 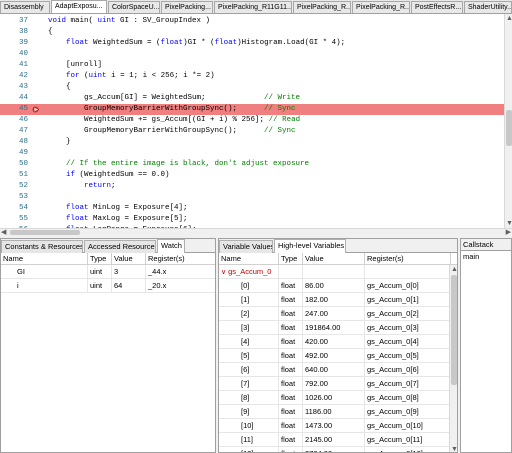 I want to click on variables-table-header: Name Type Value Register(s), so click(x=338, y=259).